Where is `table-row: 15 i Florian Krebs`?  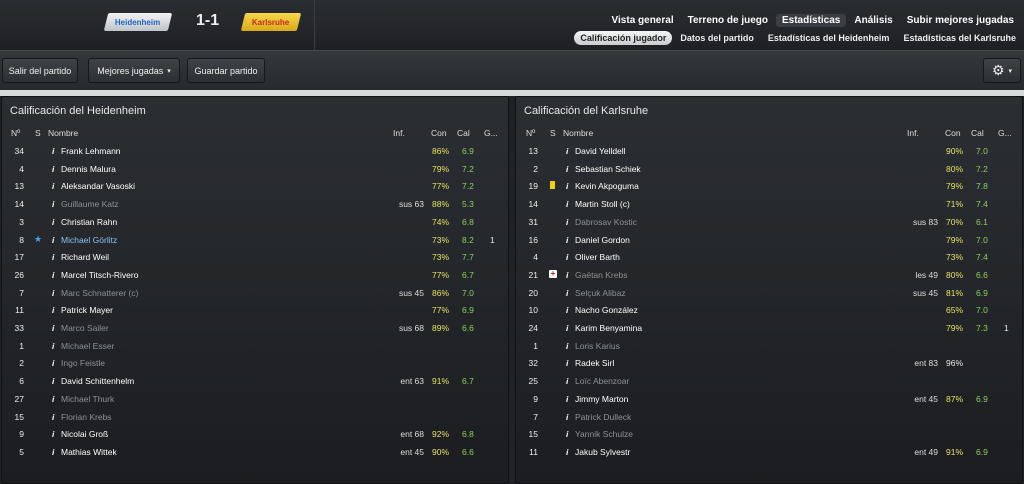 table-row: 15 i Florian Krebs is located at coordinates (255, 417).